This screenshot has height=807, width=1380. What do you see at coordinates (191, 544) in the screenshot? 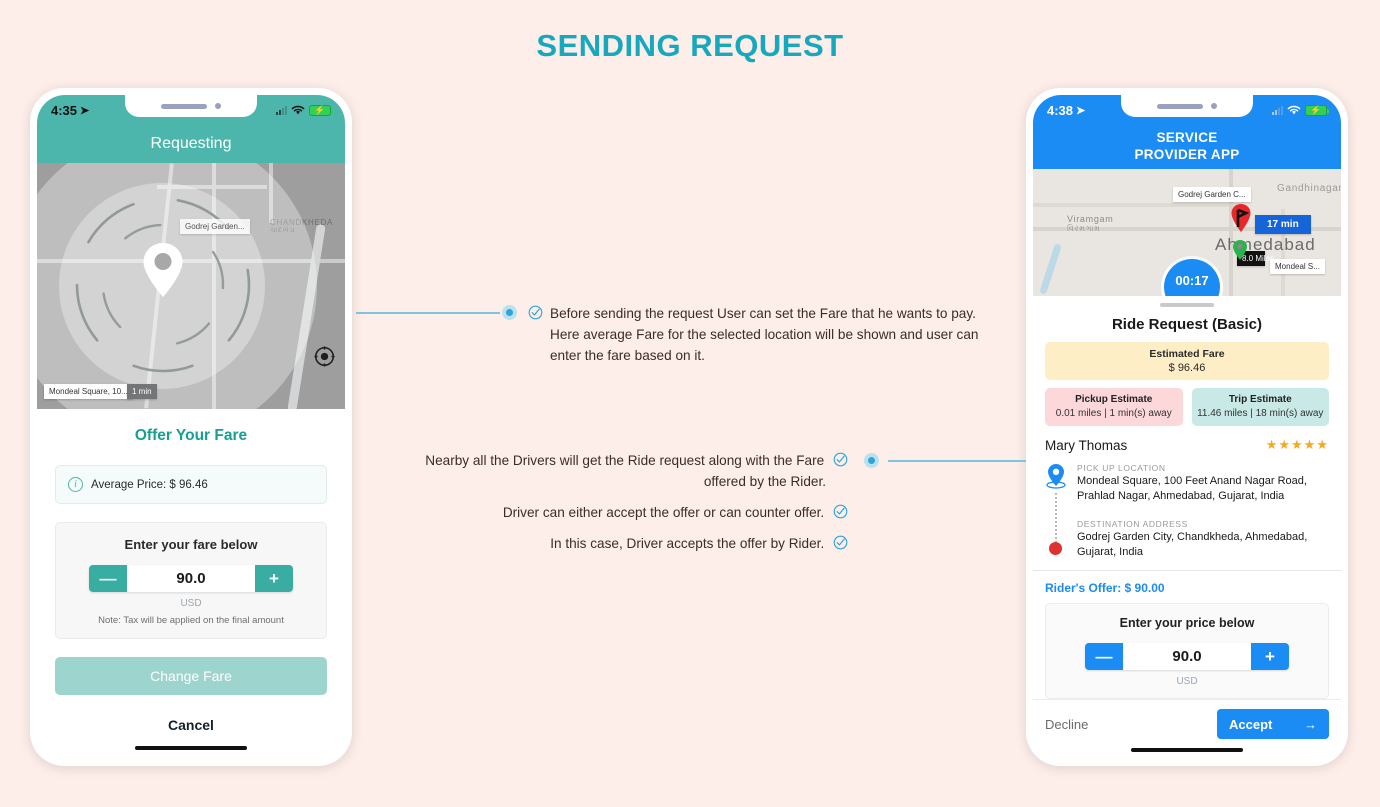
I see `fare-input-label: Enter your fare below` at bounding box center [191, 544].